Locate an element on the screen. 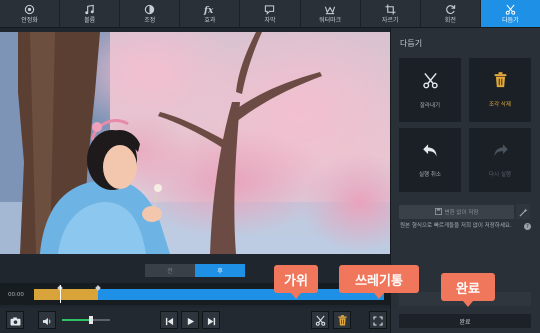 Image resolution: width=540 pixels, height=333 pixels. fullscreen-icon is located at coordinates (378, 320).